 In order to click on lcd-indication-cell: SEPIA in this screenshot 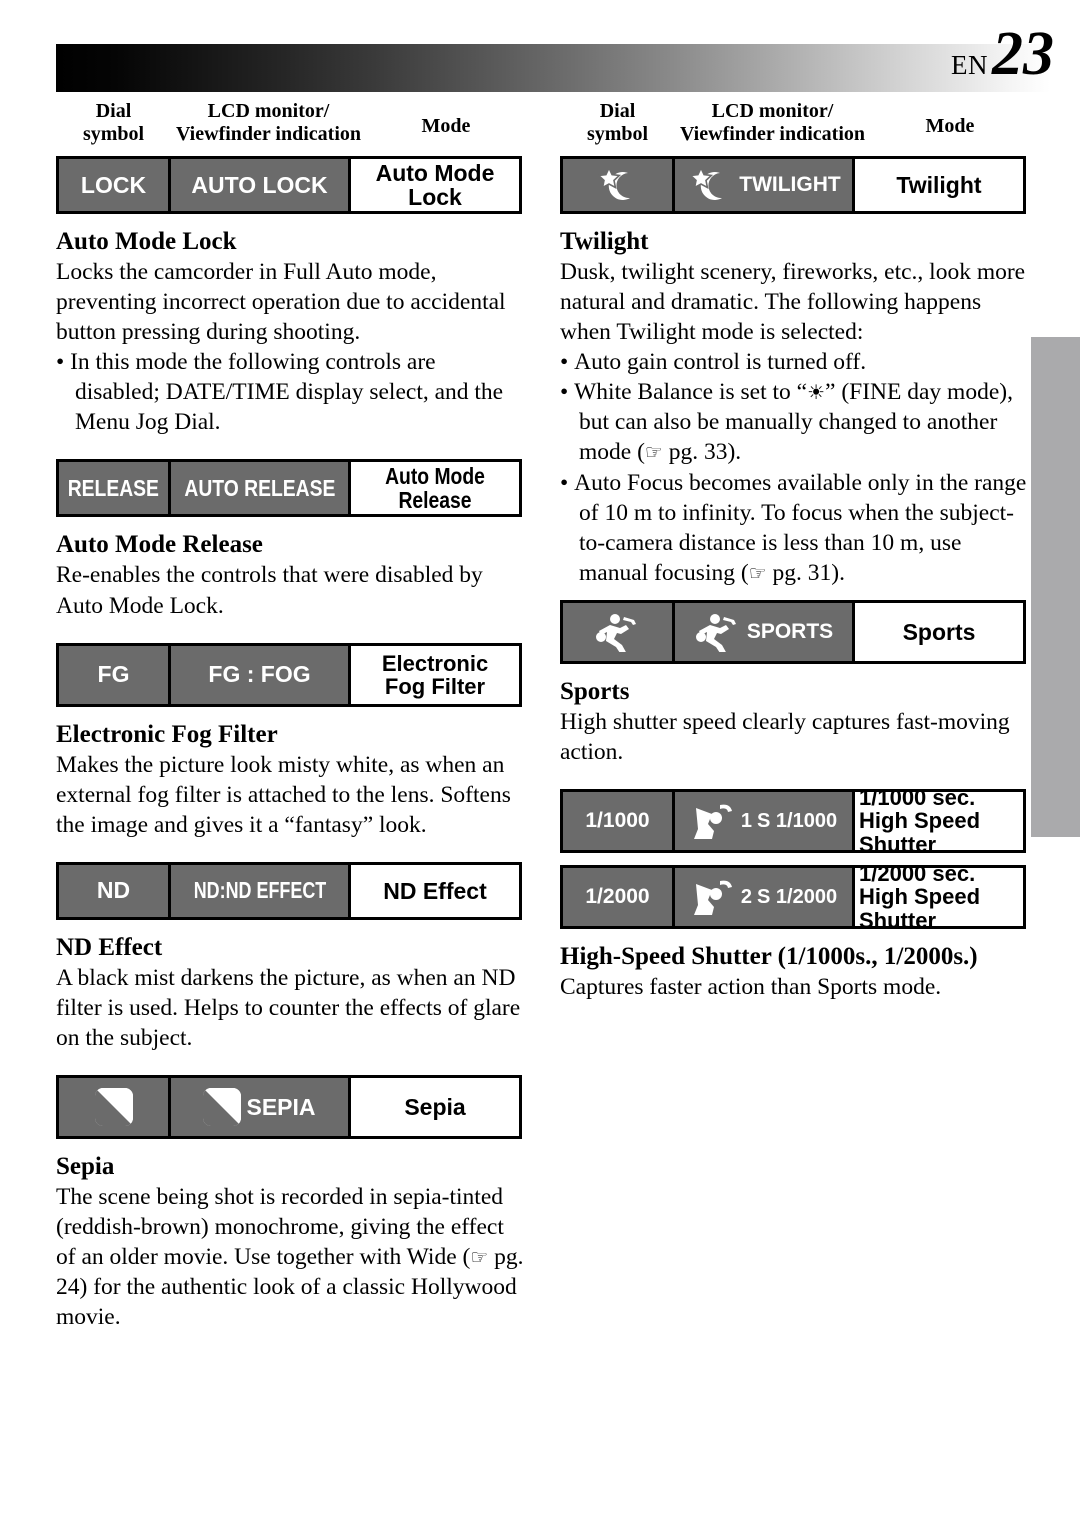, I will do `click(261, 1107)`.